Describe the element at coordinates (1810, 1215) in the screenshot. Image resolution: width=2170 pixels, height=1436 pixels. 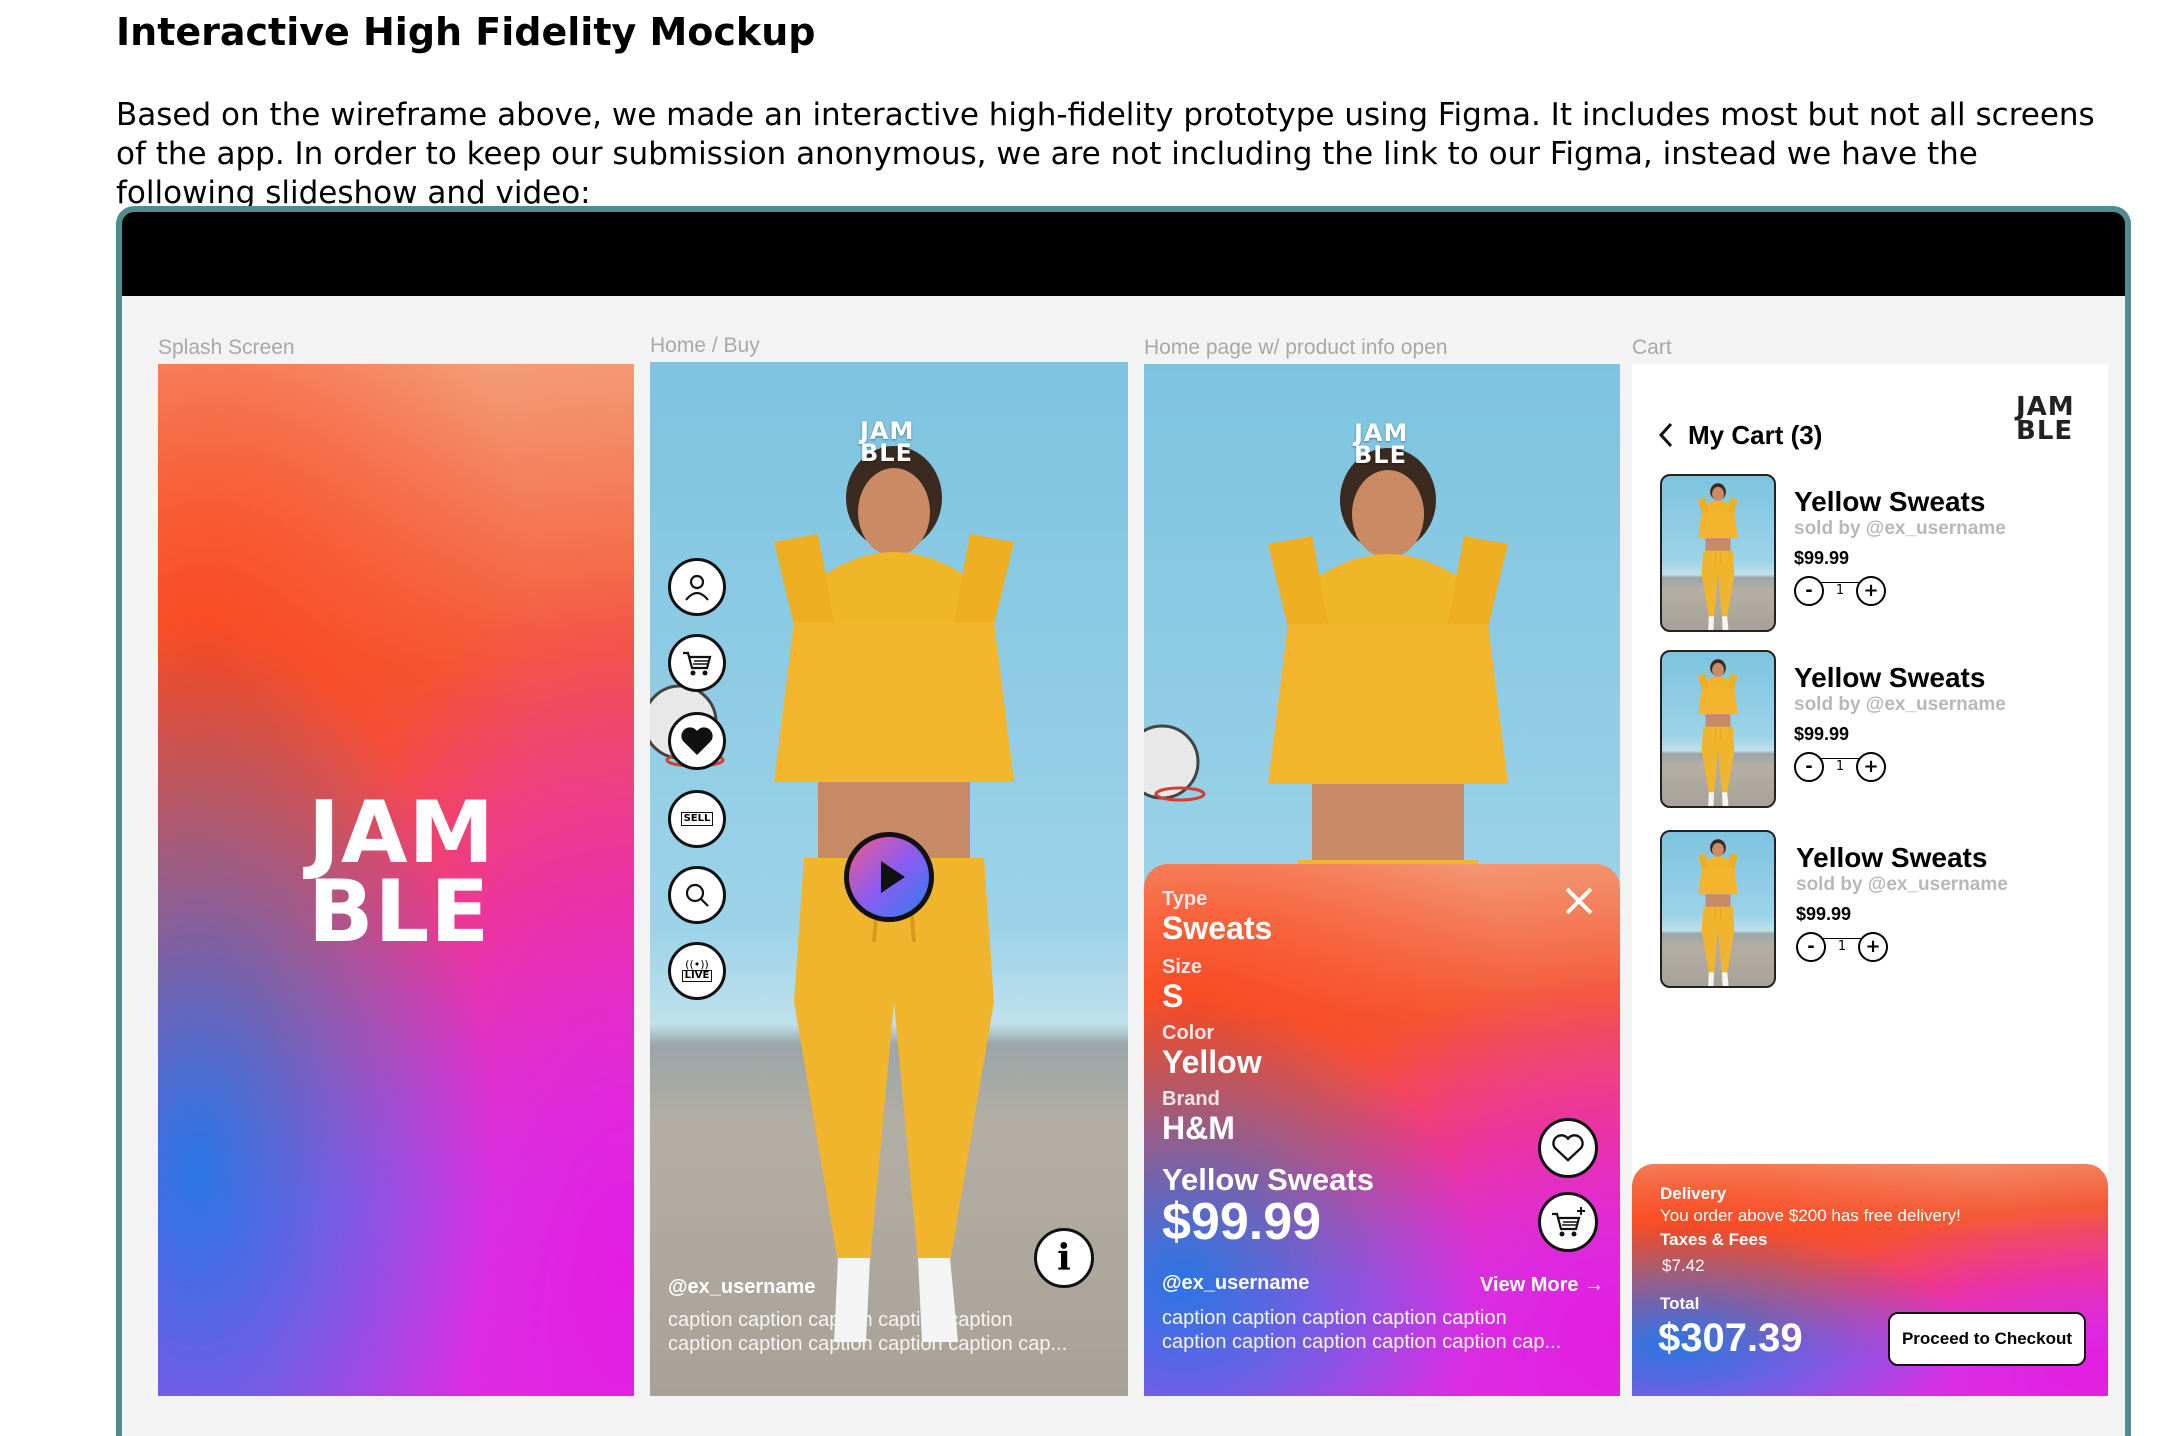
I see `delivery-note: You order above $200 has free delivery!` at that location.